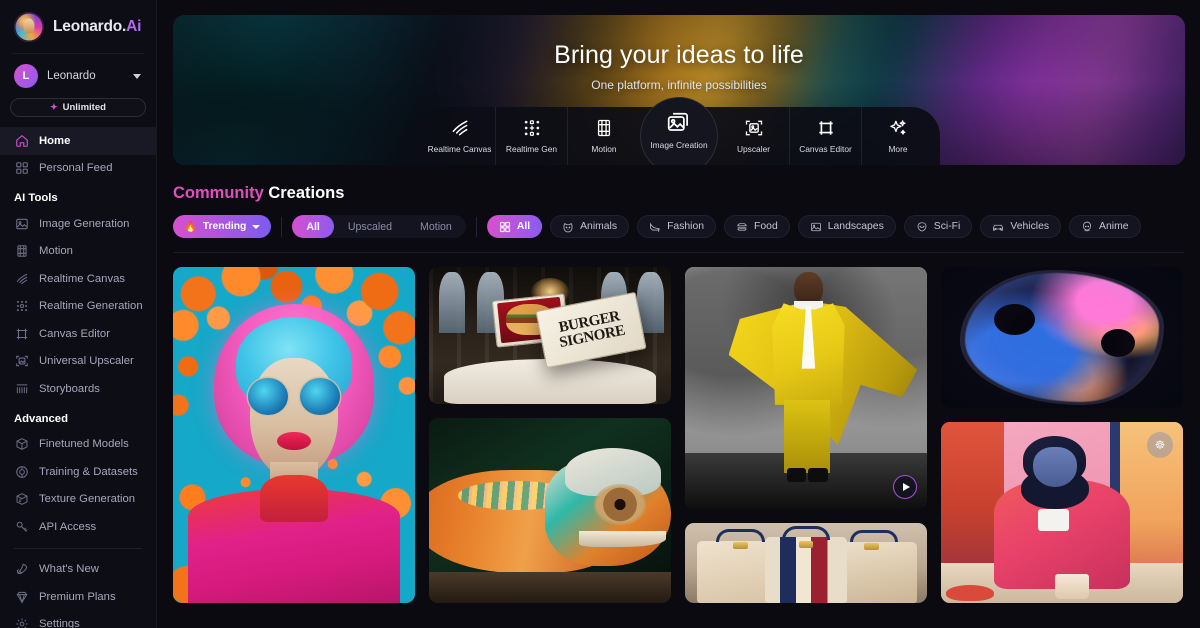  What do you see at coordinates (604, 149) in the screenshot?
I see `dock-item-label: Motion` at bounding box center [604, 149].